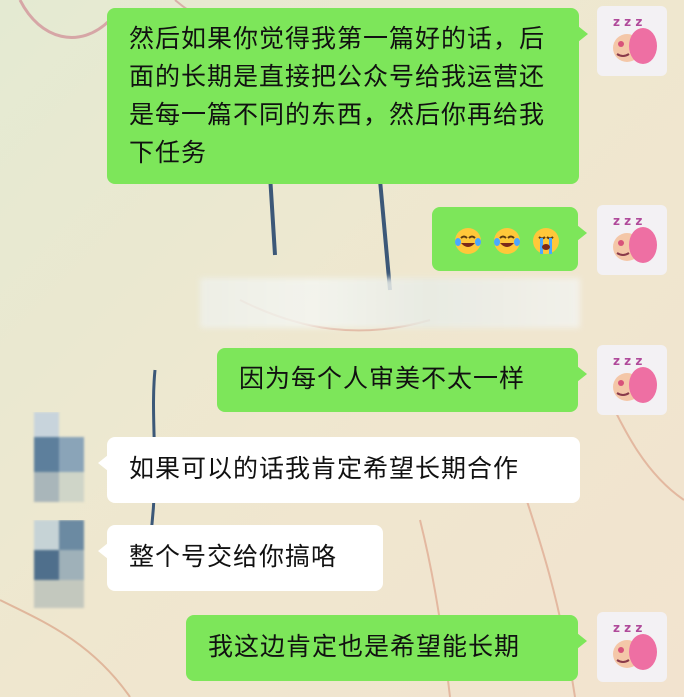 Image resolution: width=684 pixels, height=697 pixels. I want to click on redacted-strip, so click(390, 303).